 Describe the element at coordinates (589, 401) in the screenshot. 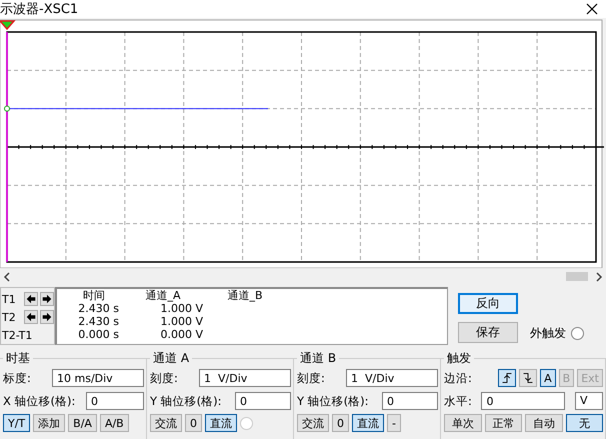

I see `unit-field: V` at that location.